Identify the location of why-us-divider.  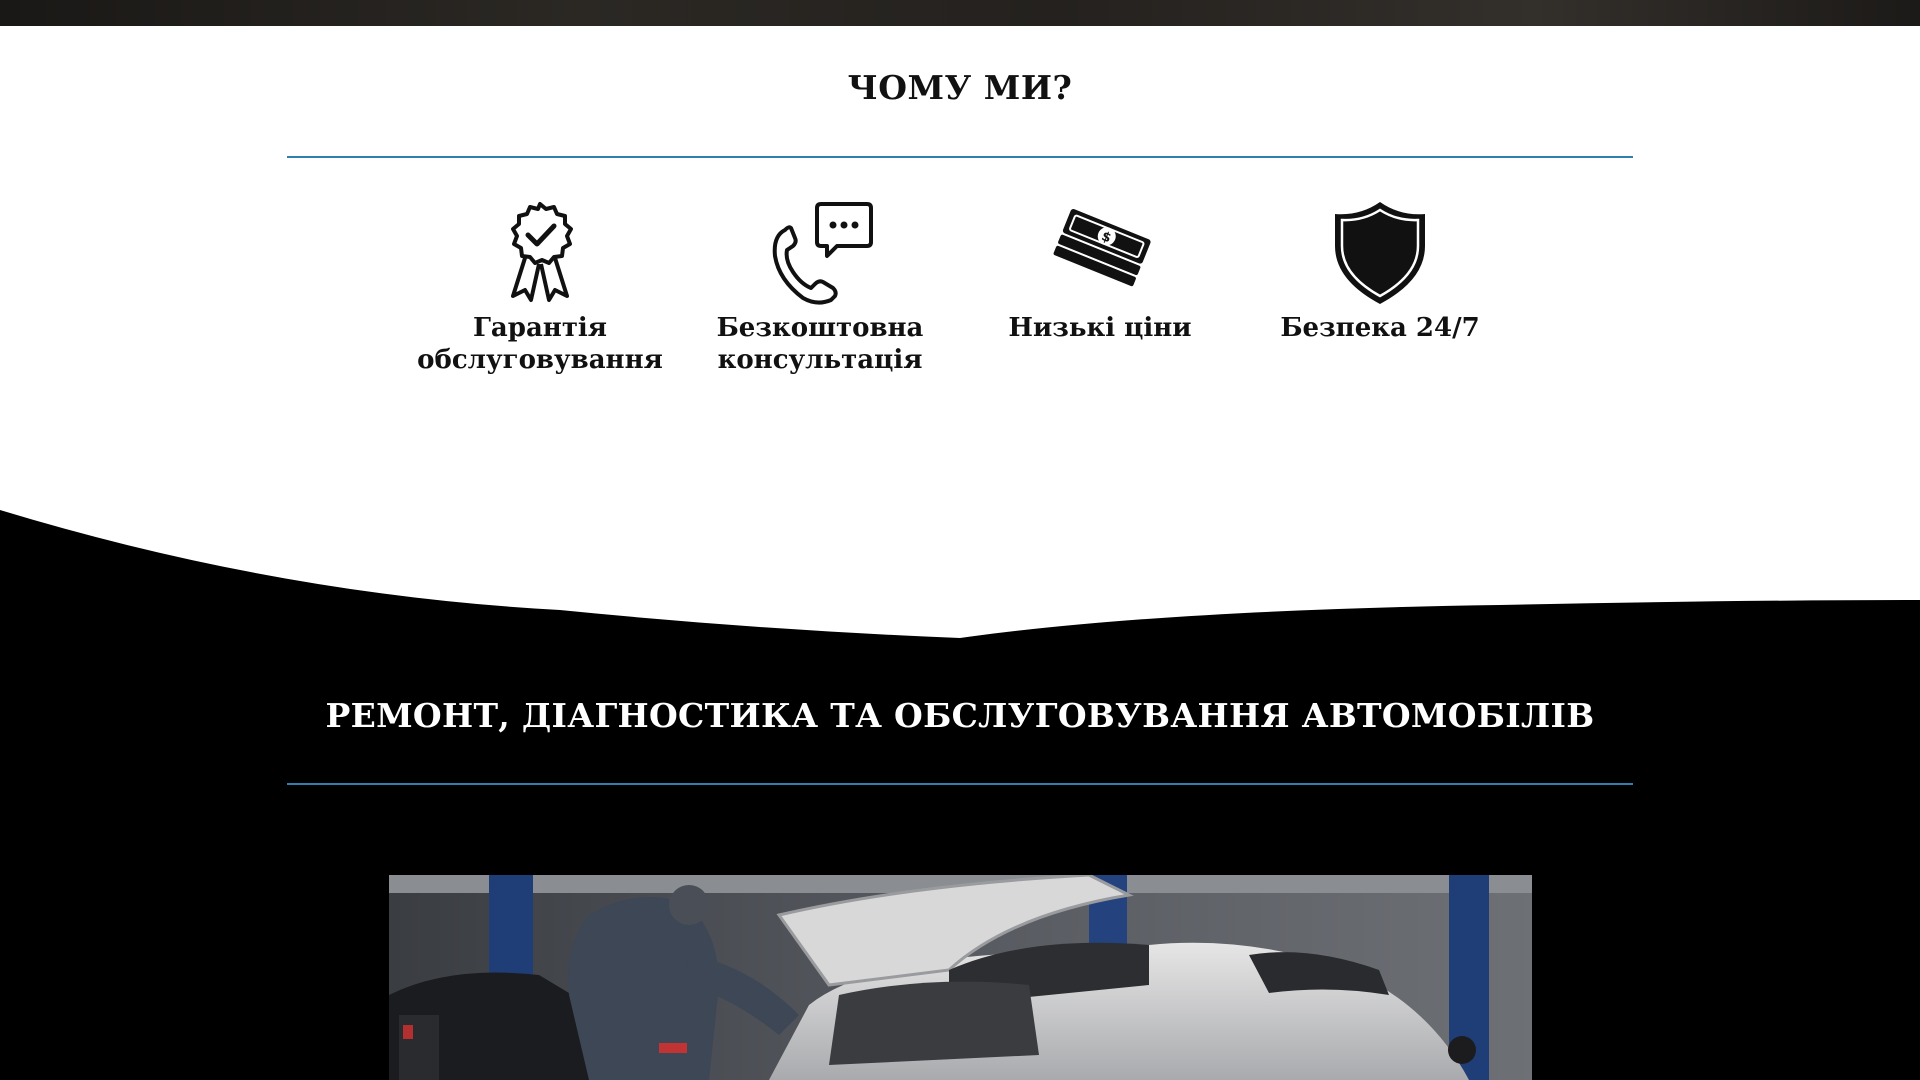
(960, 157).